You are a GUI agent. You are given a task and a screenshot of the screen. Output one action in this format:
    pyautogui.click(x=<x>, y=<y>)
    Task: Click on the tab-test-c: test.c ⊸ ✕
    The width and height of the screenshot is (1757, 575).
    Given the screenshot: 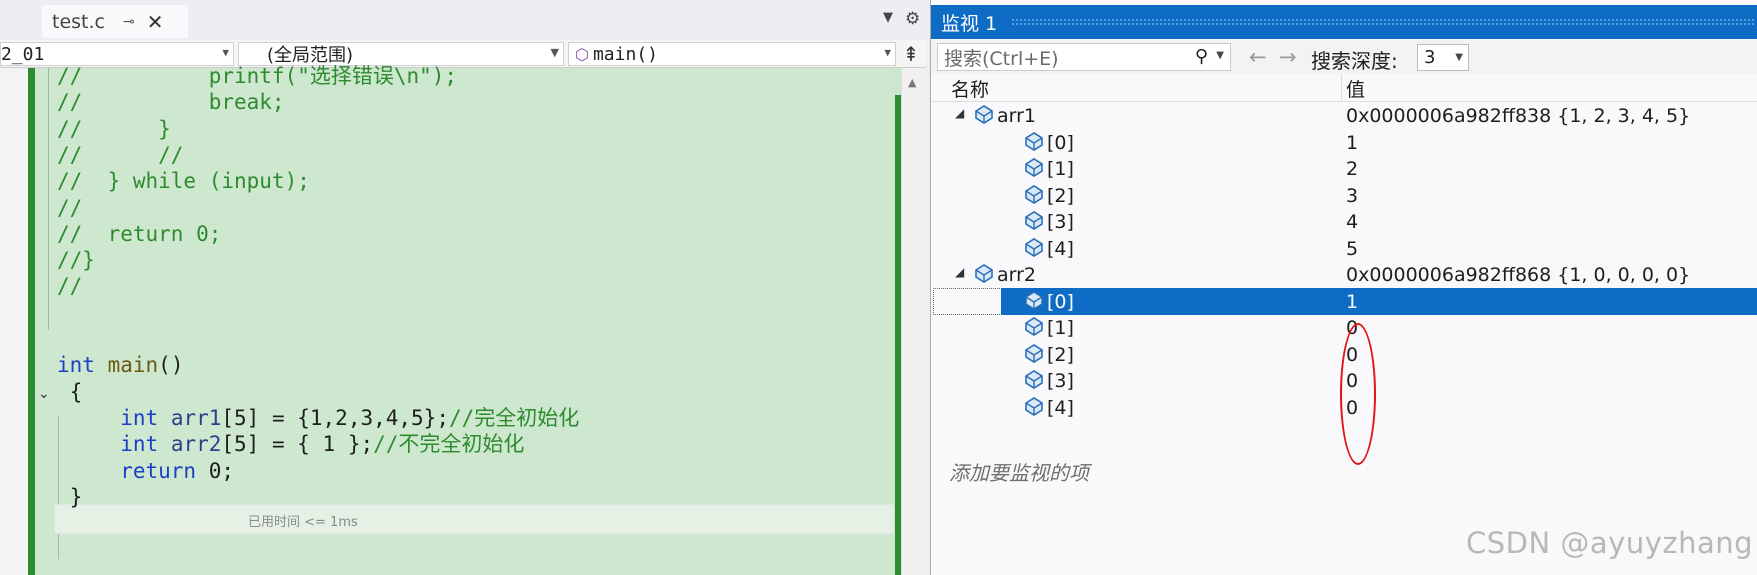 What is the action you would take?
    pyautogui.click(x=115, y=21)
    